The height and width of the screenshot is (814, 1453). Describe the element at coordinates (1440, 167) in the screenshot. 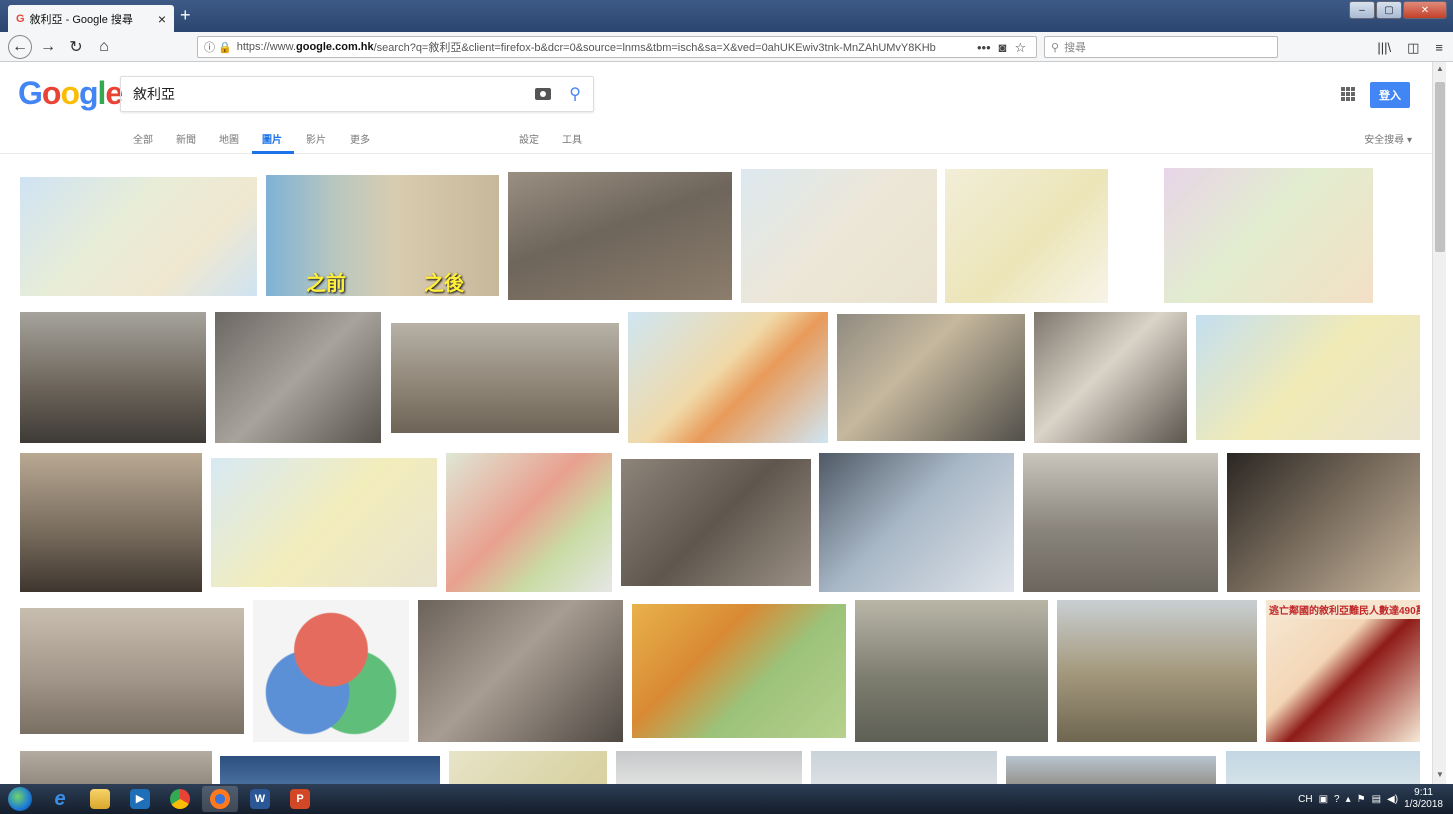

I see `scrollbar-thumb` at that location.